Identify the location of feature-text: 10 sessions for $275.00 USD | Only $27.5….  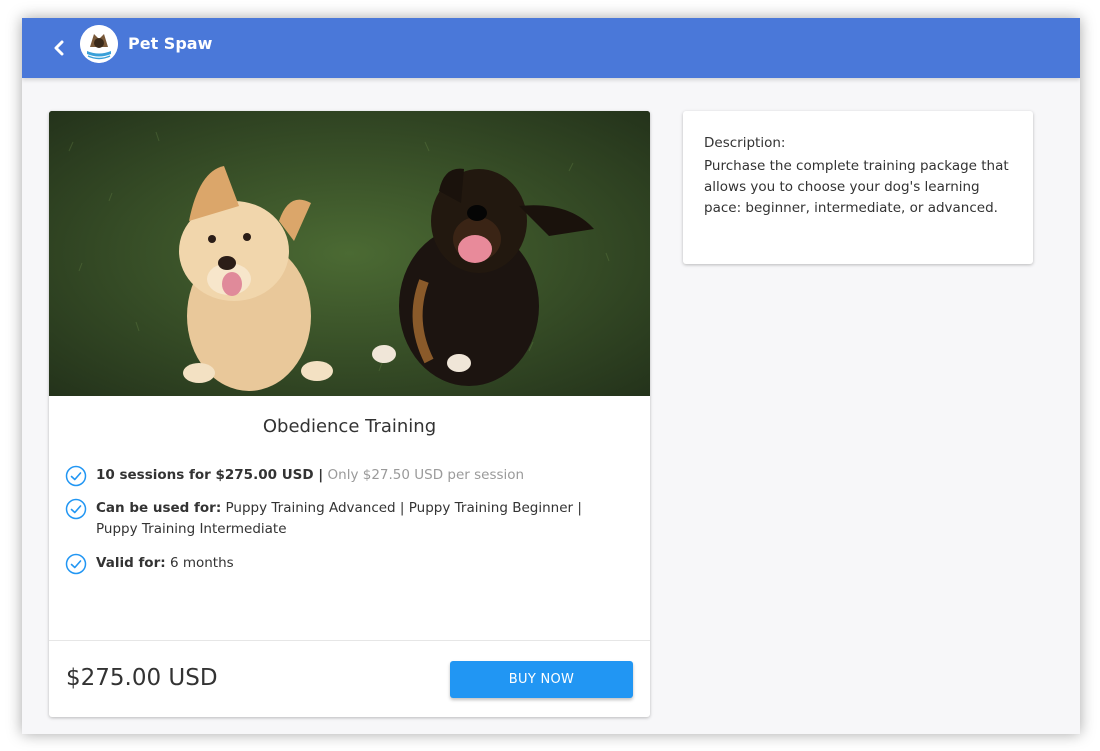
(361, 475).